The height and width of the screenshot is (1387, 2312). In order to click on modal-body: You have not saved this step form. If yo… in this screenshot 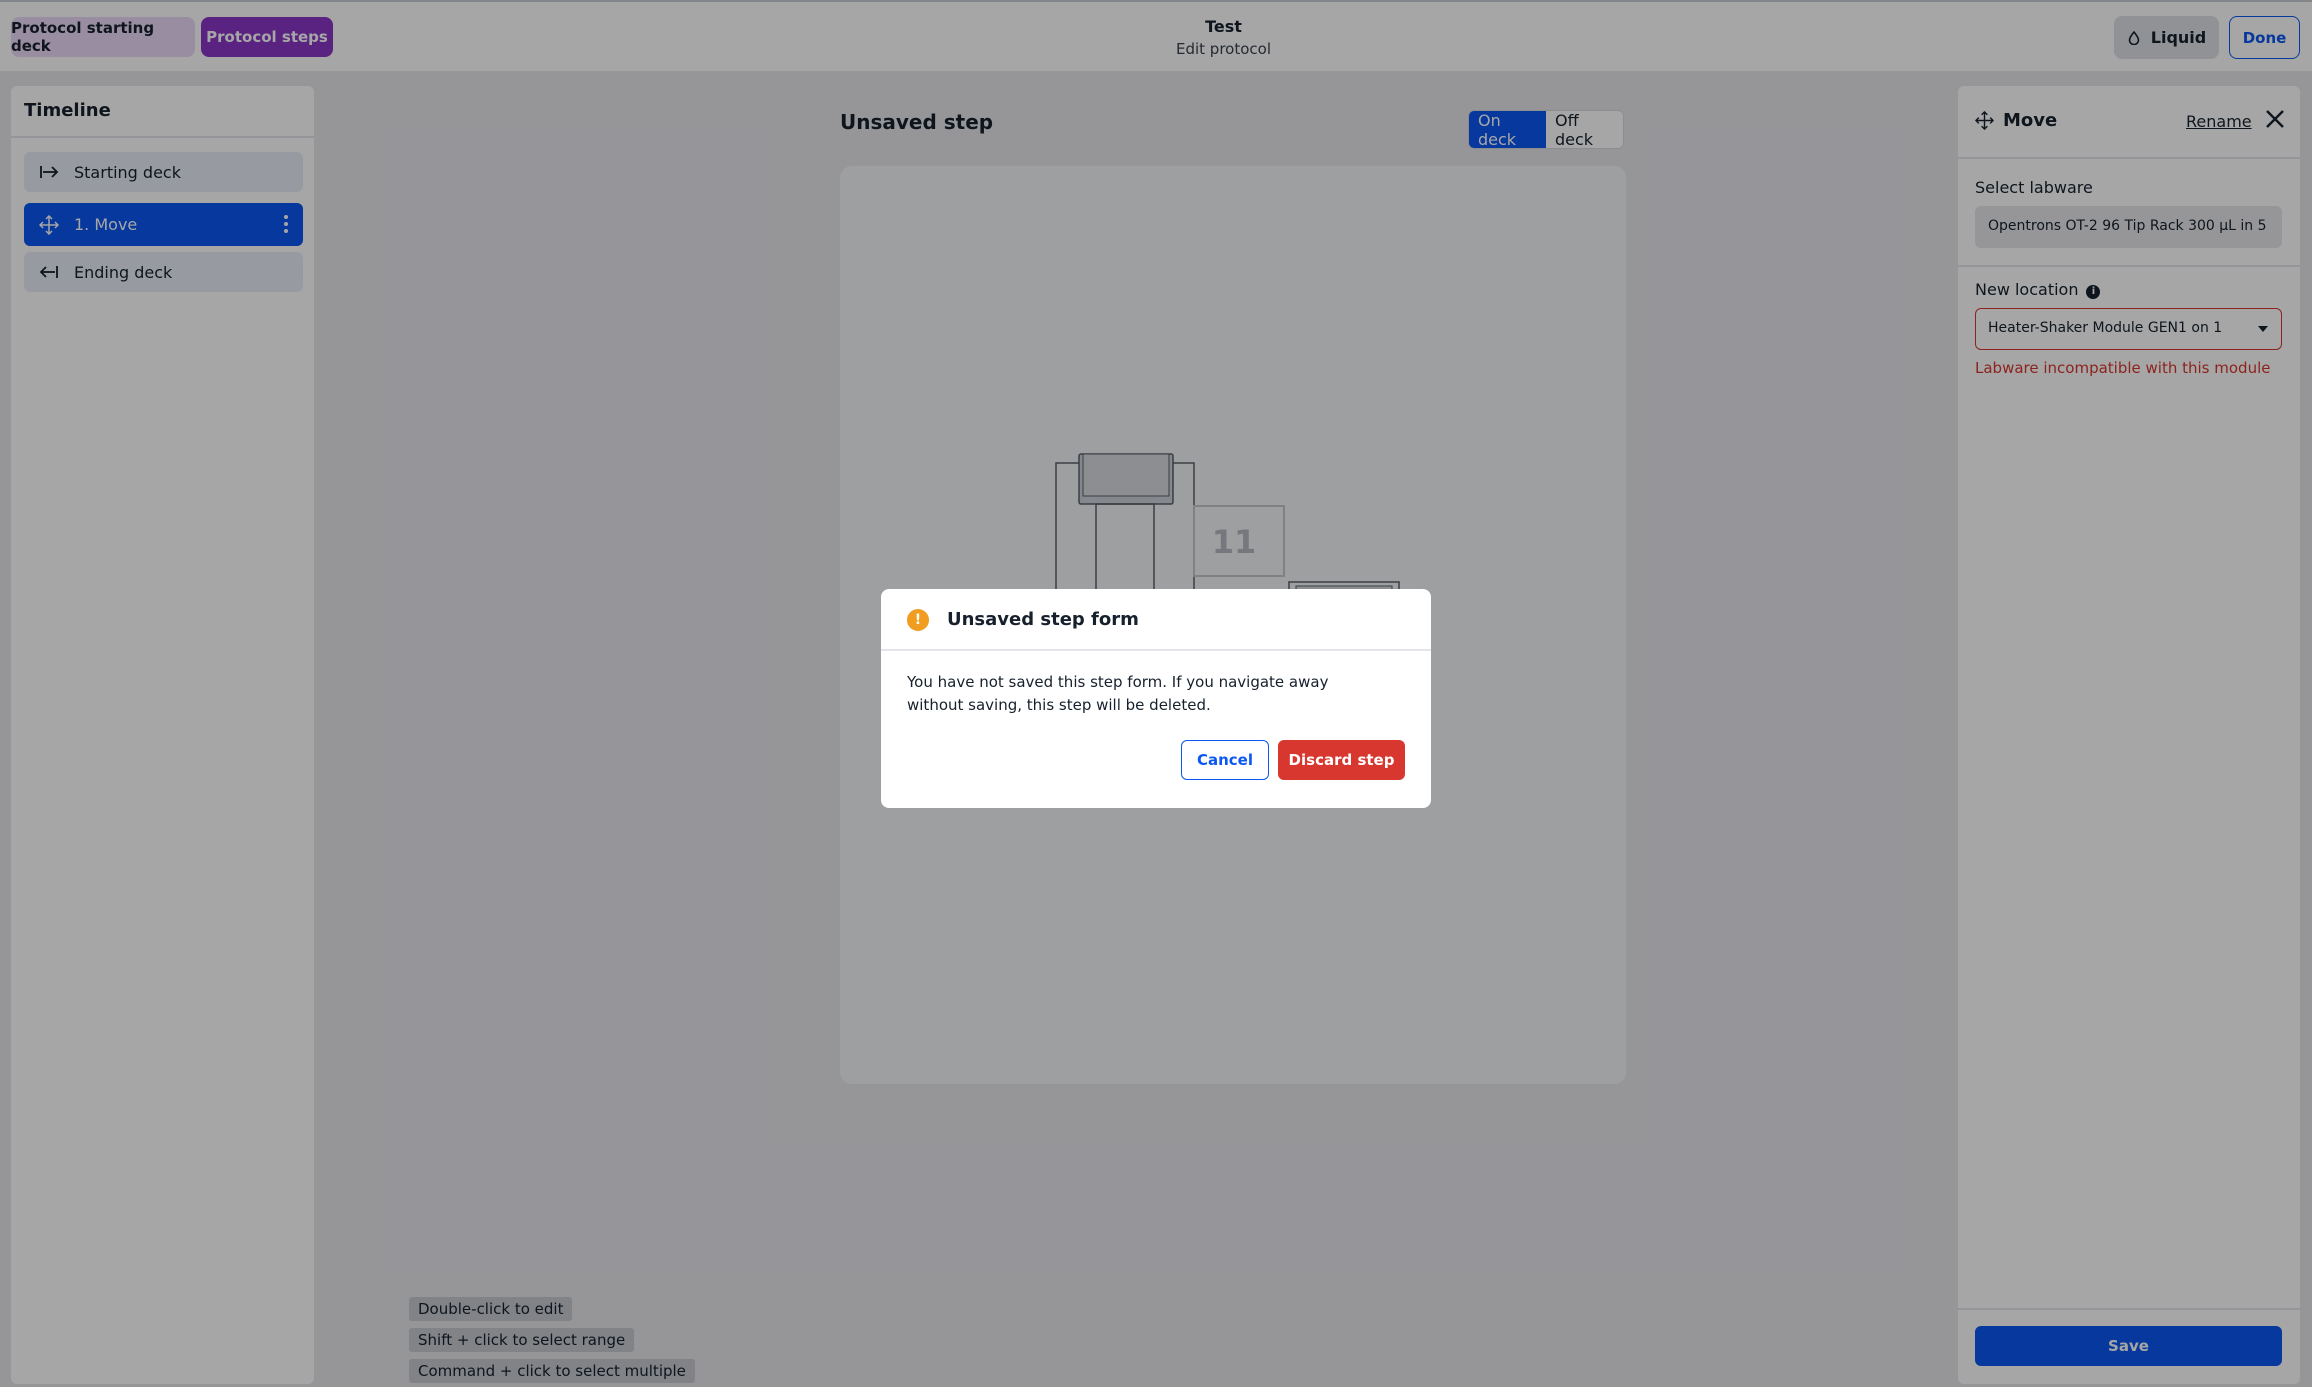, I will do `click(1118, 693)`.